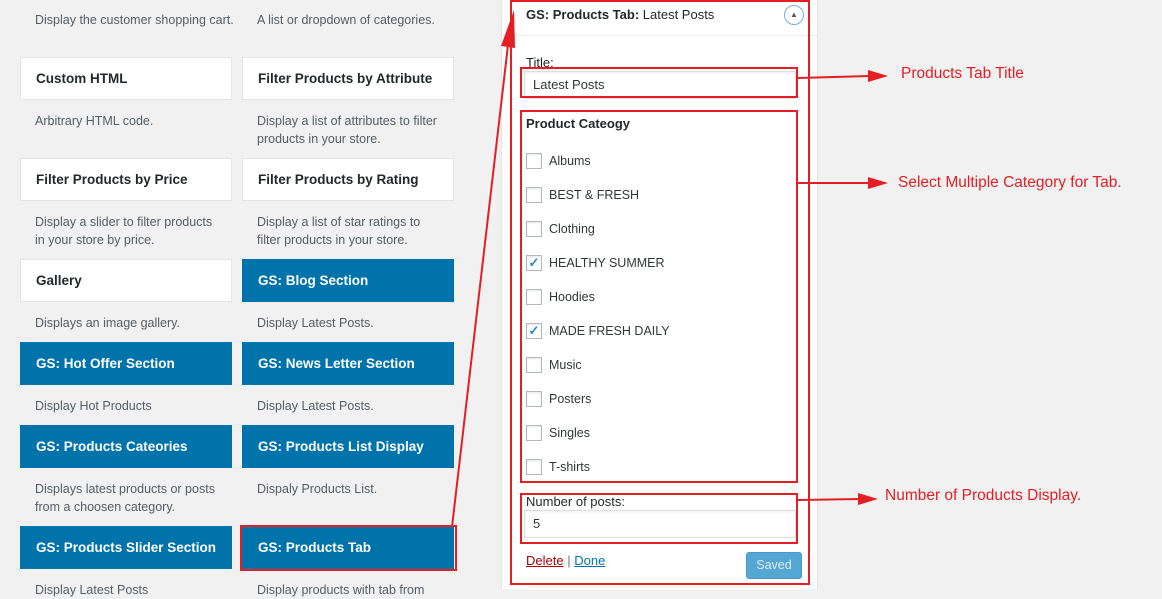 This screenshot has width=1162, height=599. Describe the element at coordinates (829, 499) in the screenshot. I see `arrow-line-posts` at that location.